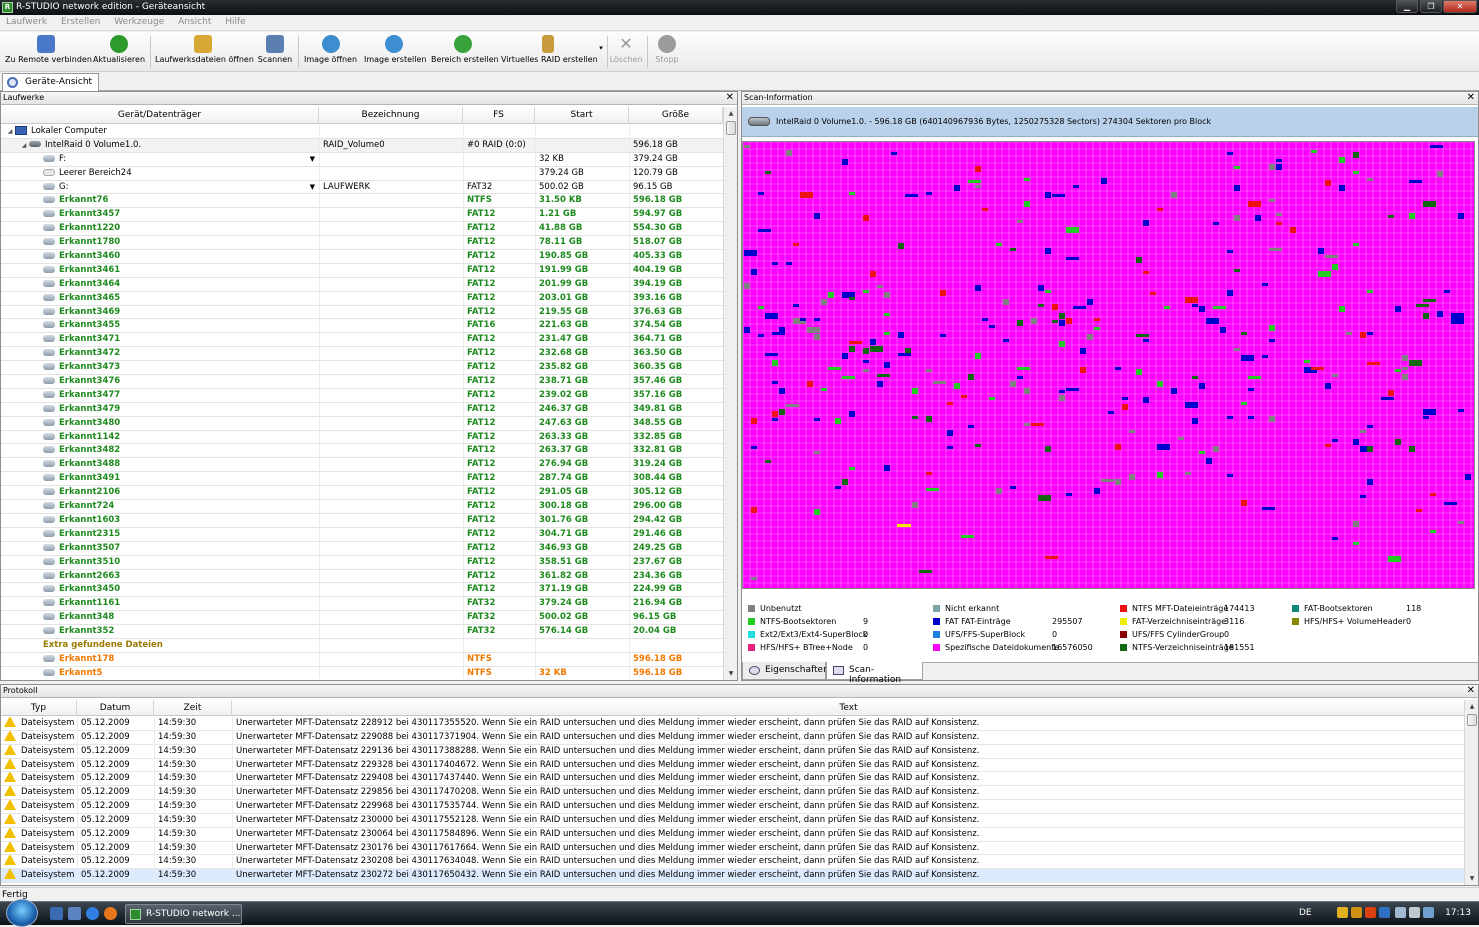  I want to click on drive-row: Erkannt3455 FAT16 221.63 GB 374.54 GB, so click(362, 326).